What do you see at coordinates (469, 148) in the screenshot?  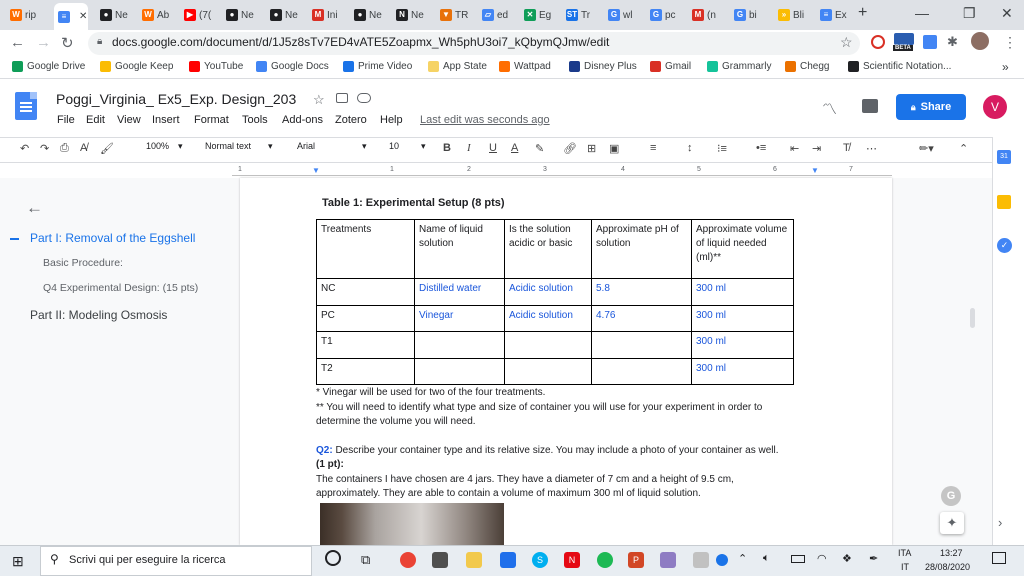 I see `italic-button: I` at bounding box center [469, 148].